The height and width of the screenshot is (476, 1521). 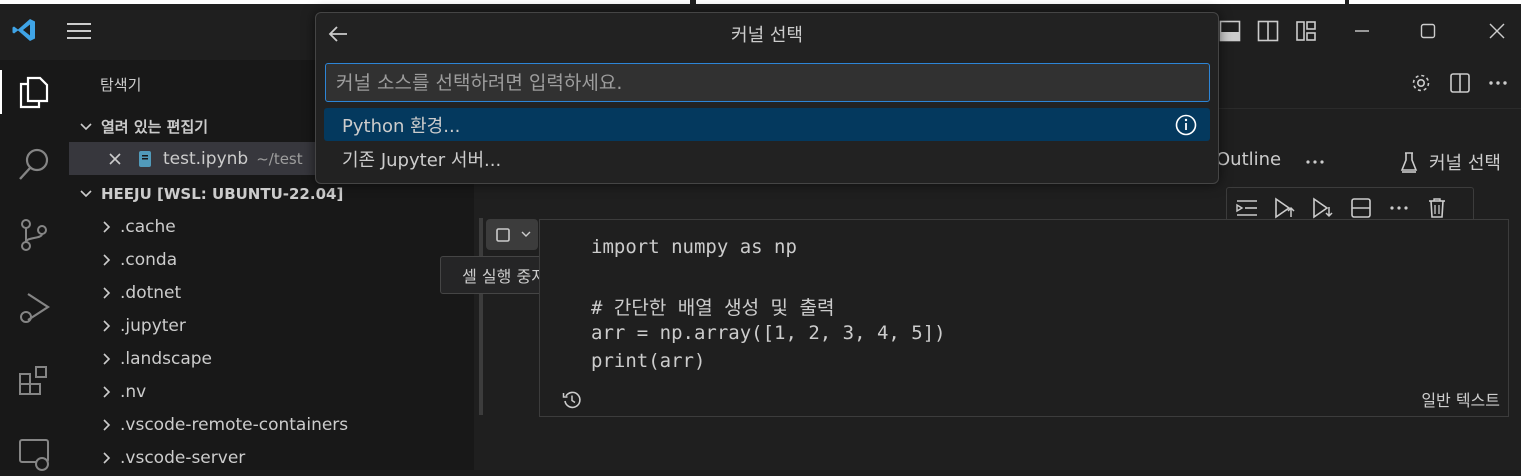 What do you see at coordinates (206, 158) in the screenshot?
I see `open-editor-filename: test.ipynb` at bounding box center [206, 158].